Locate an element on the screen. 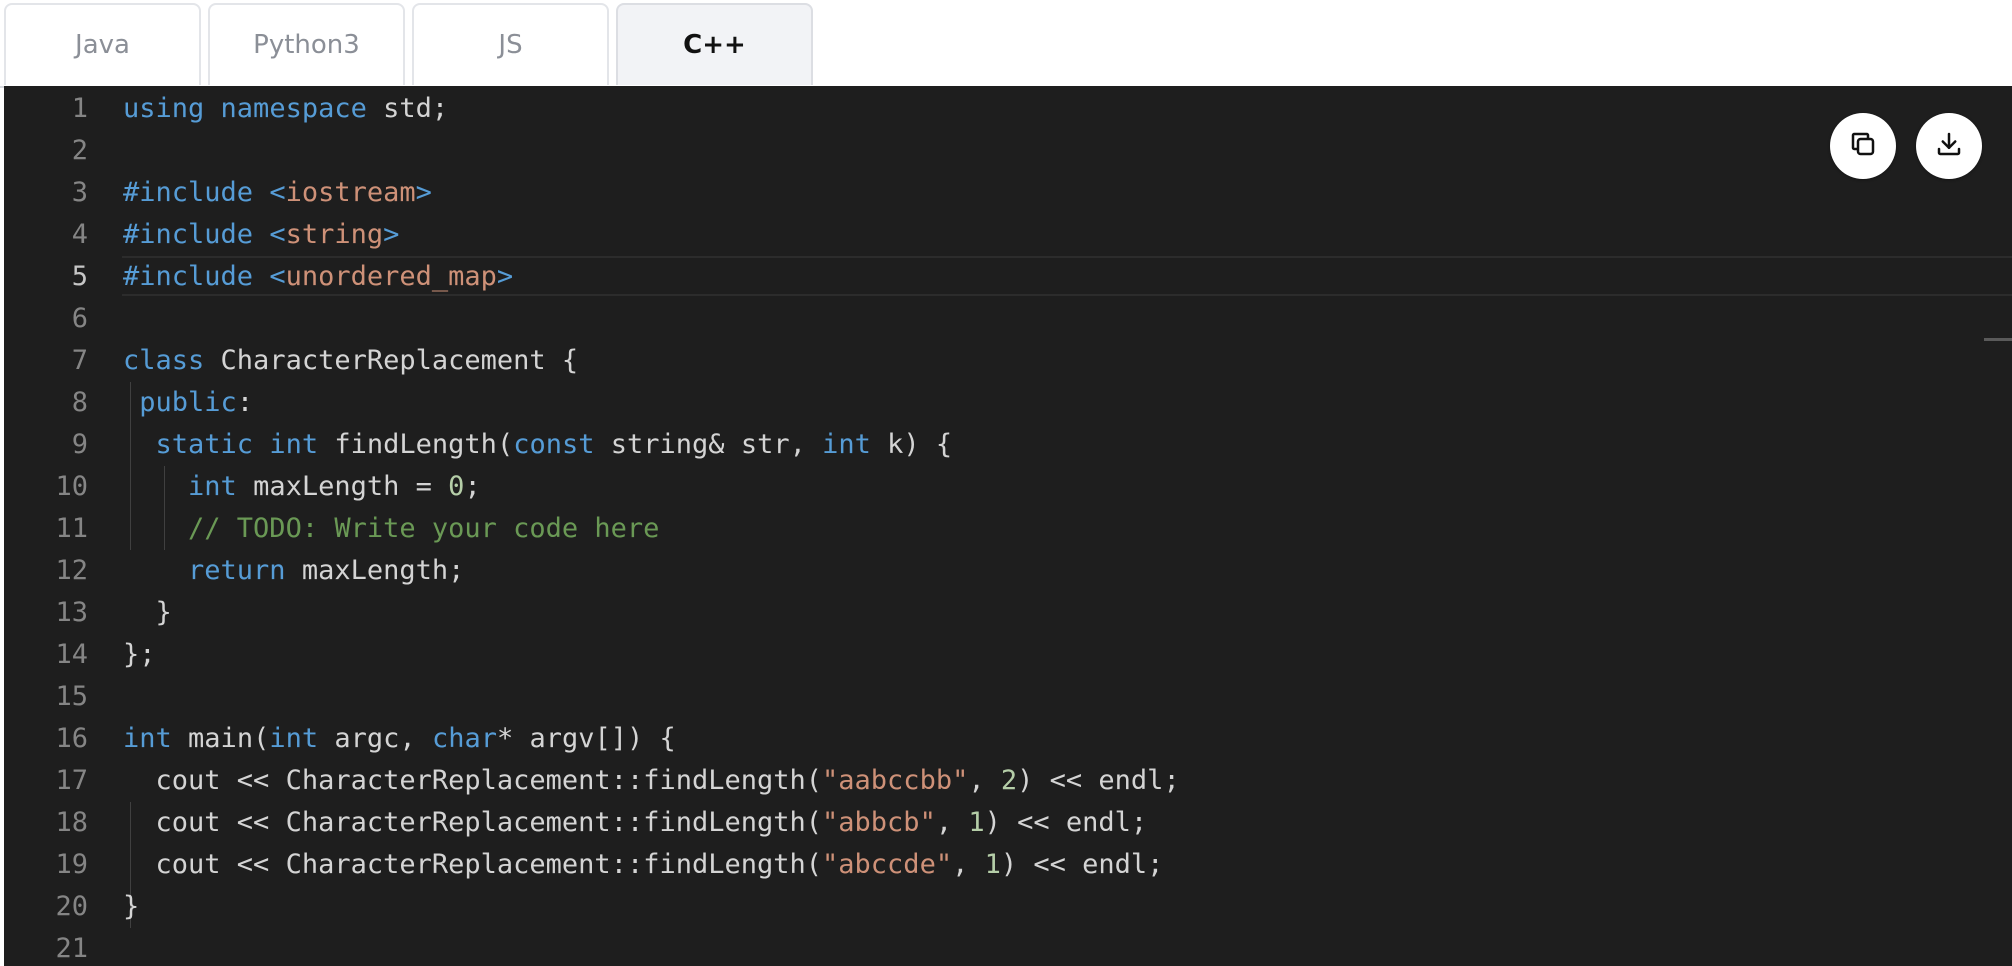 The width and height of the screenshot is (2012, 966). code-line: 15 is located at coordinates (1008, 697).